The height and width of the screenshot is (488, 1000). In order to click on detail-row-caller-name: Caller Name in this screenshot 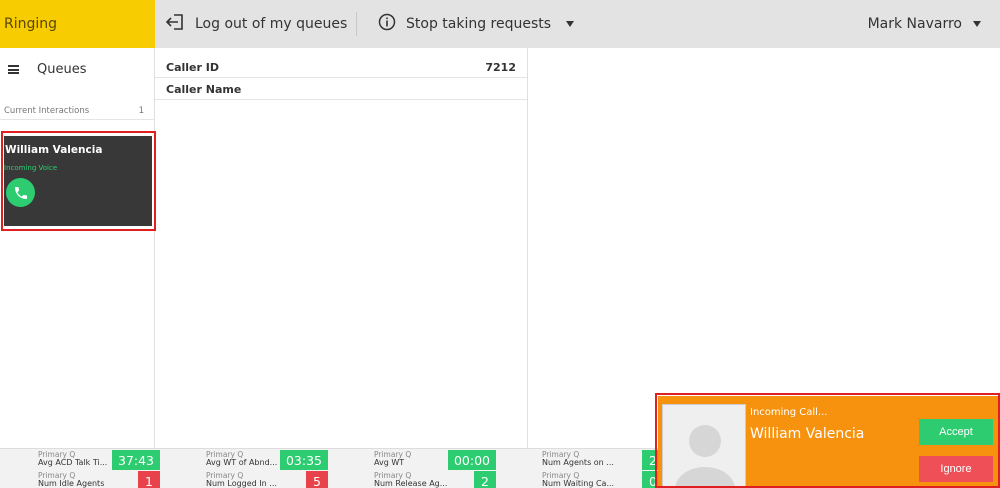, I will do `click(341, 89)`.